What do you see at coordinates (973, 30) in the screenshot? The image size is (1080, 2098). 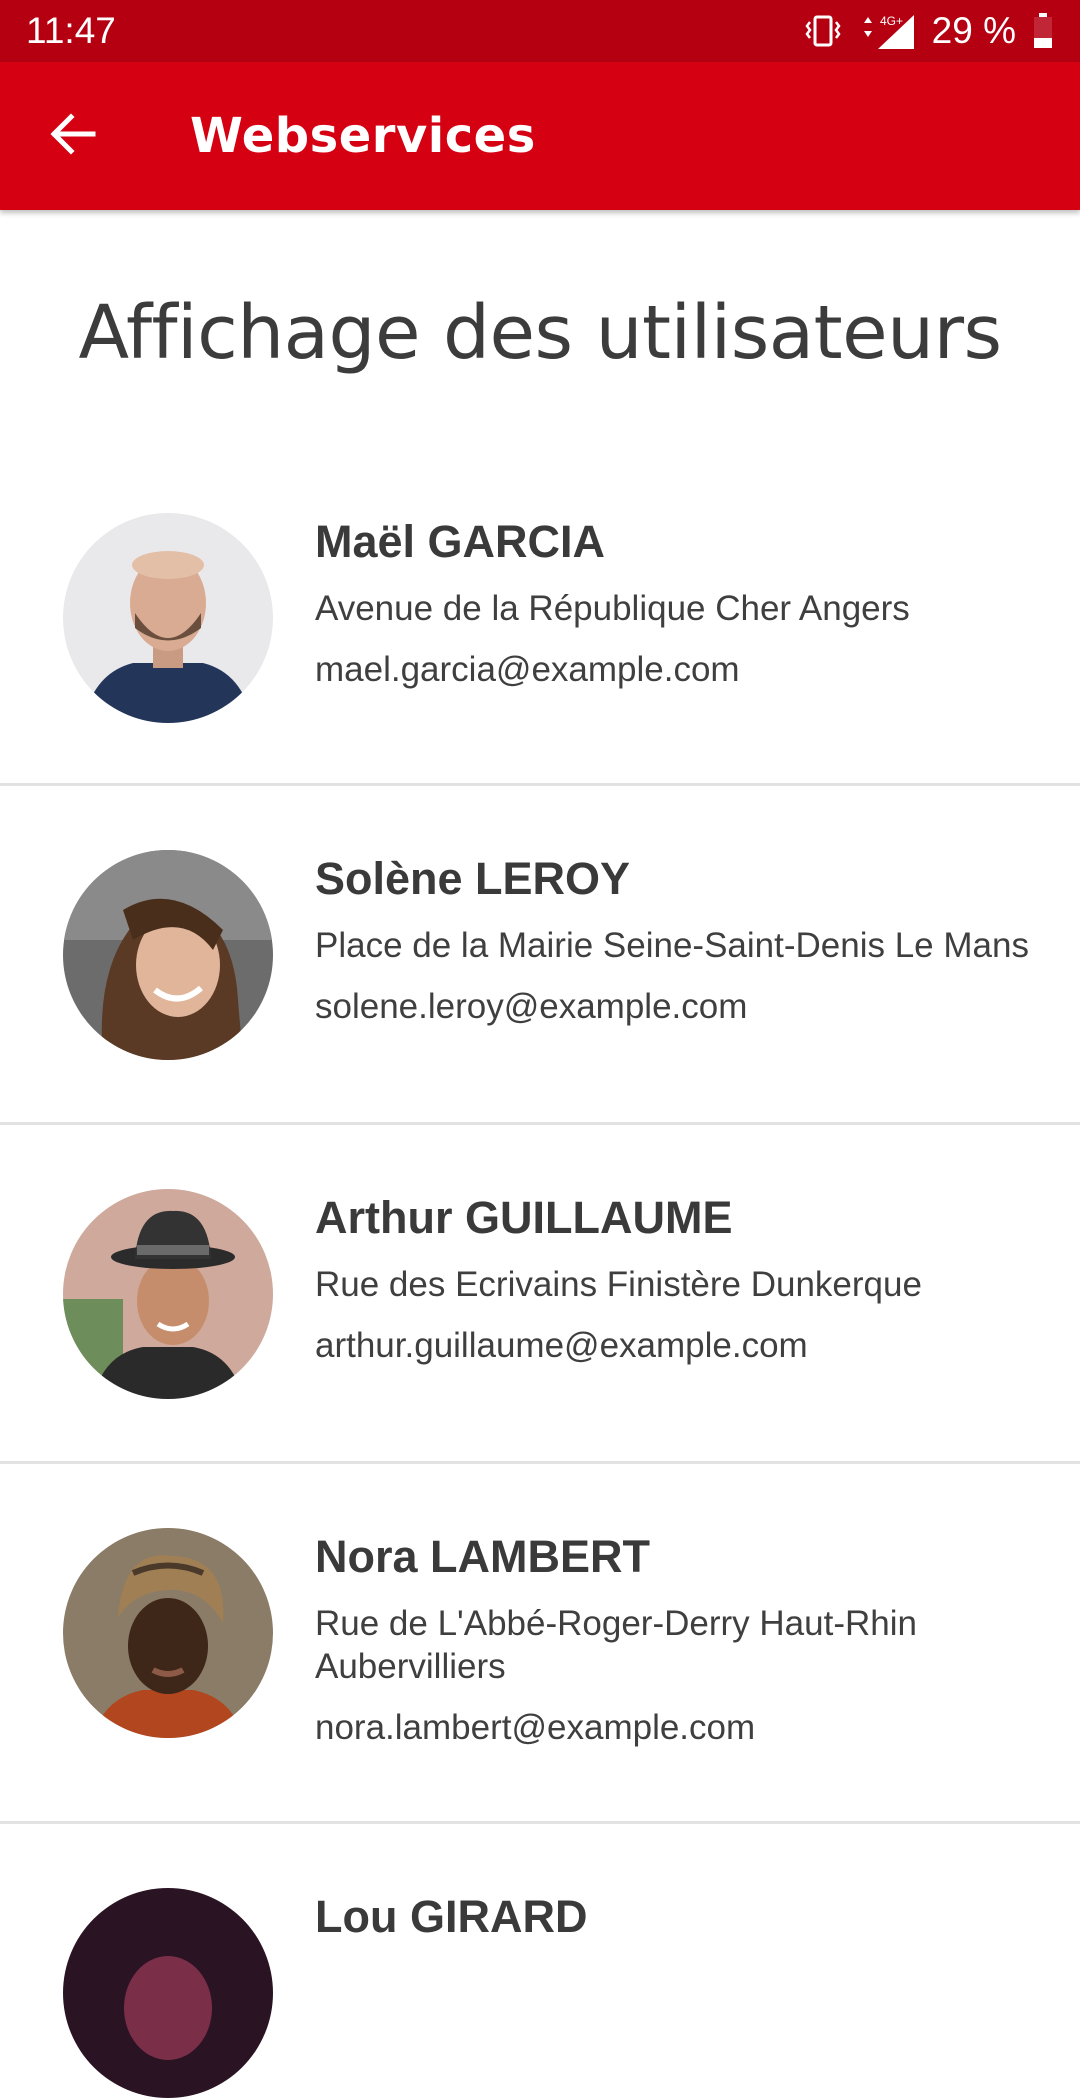 I see `battery-percent: 29 %` at bounding box center [973, 30].